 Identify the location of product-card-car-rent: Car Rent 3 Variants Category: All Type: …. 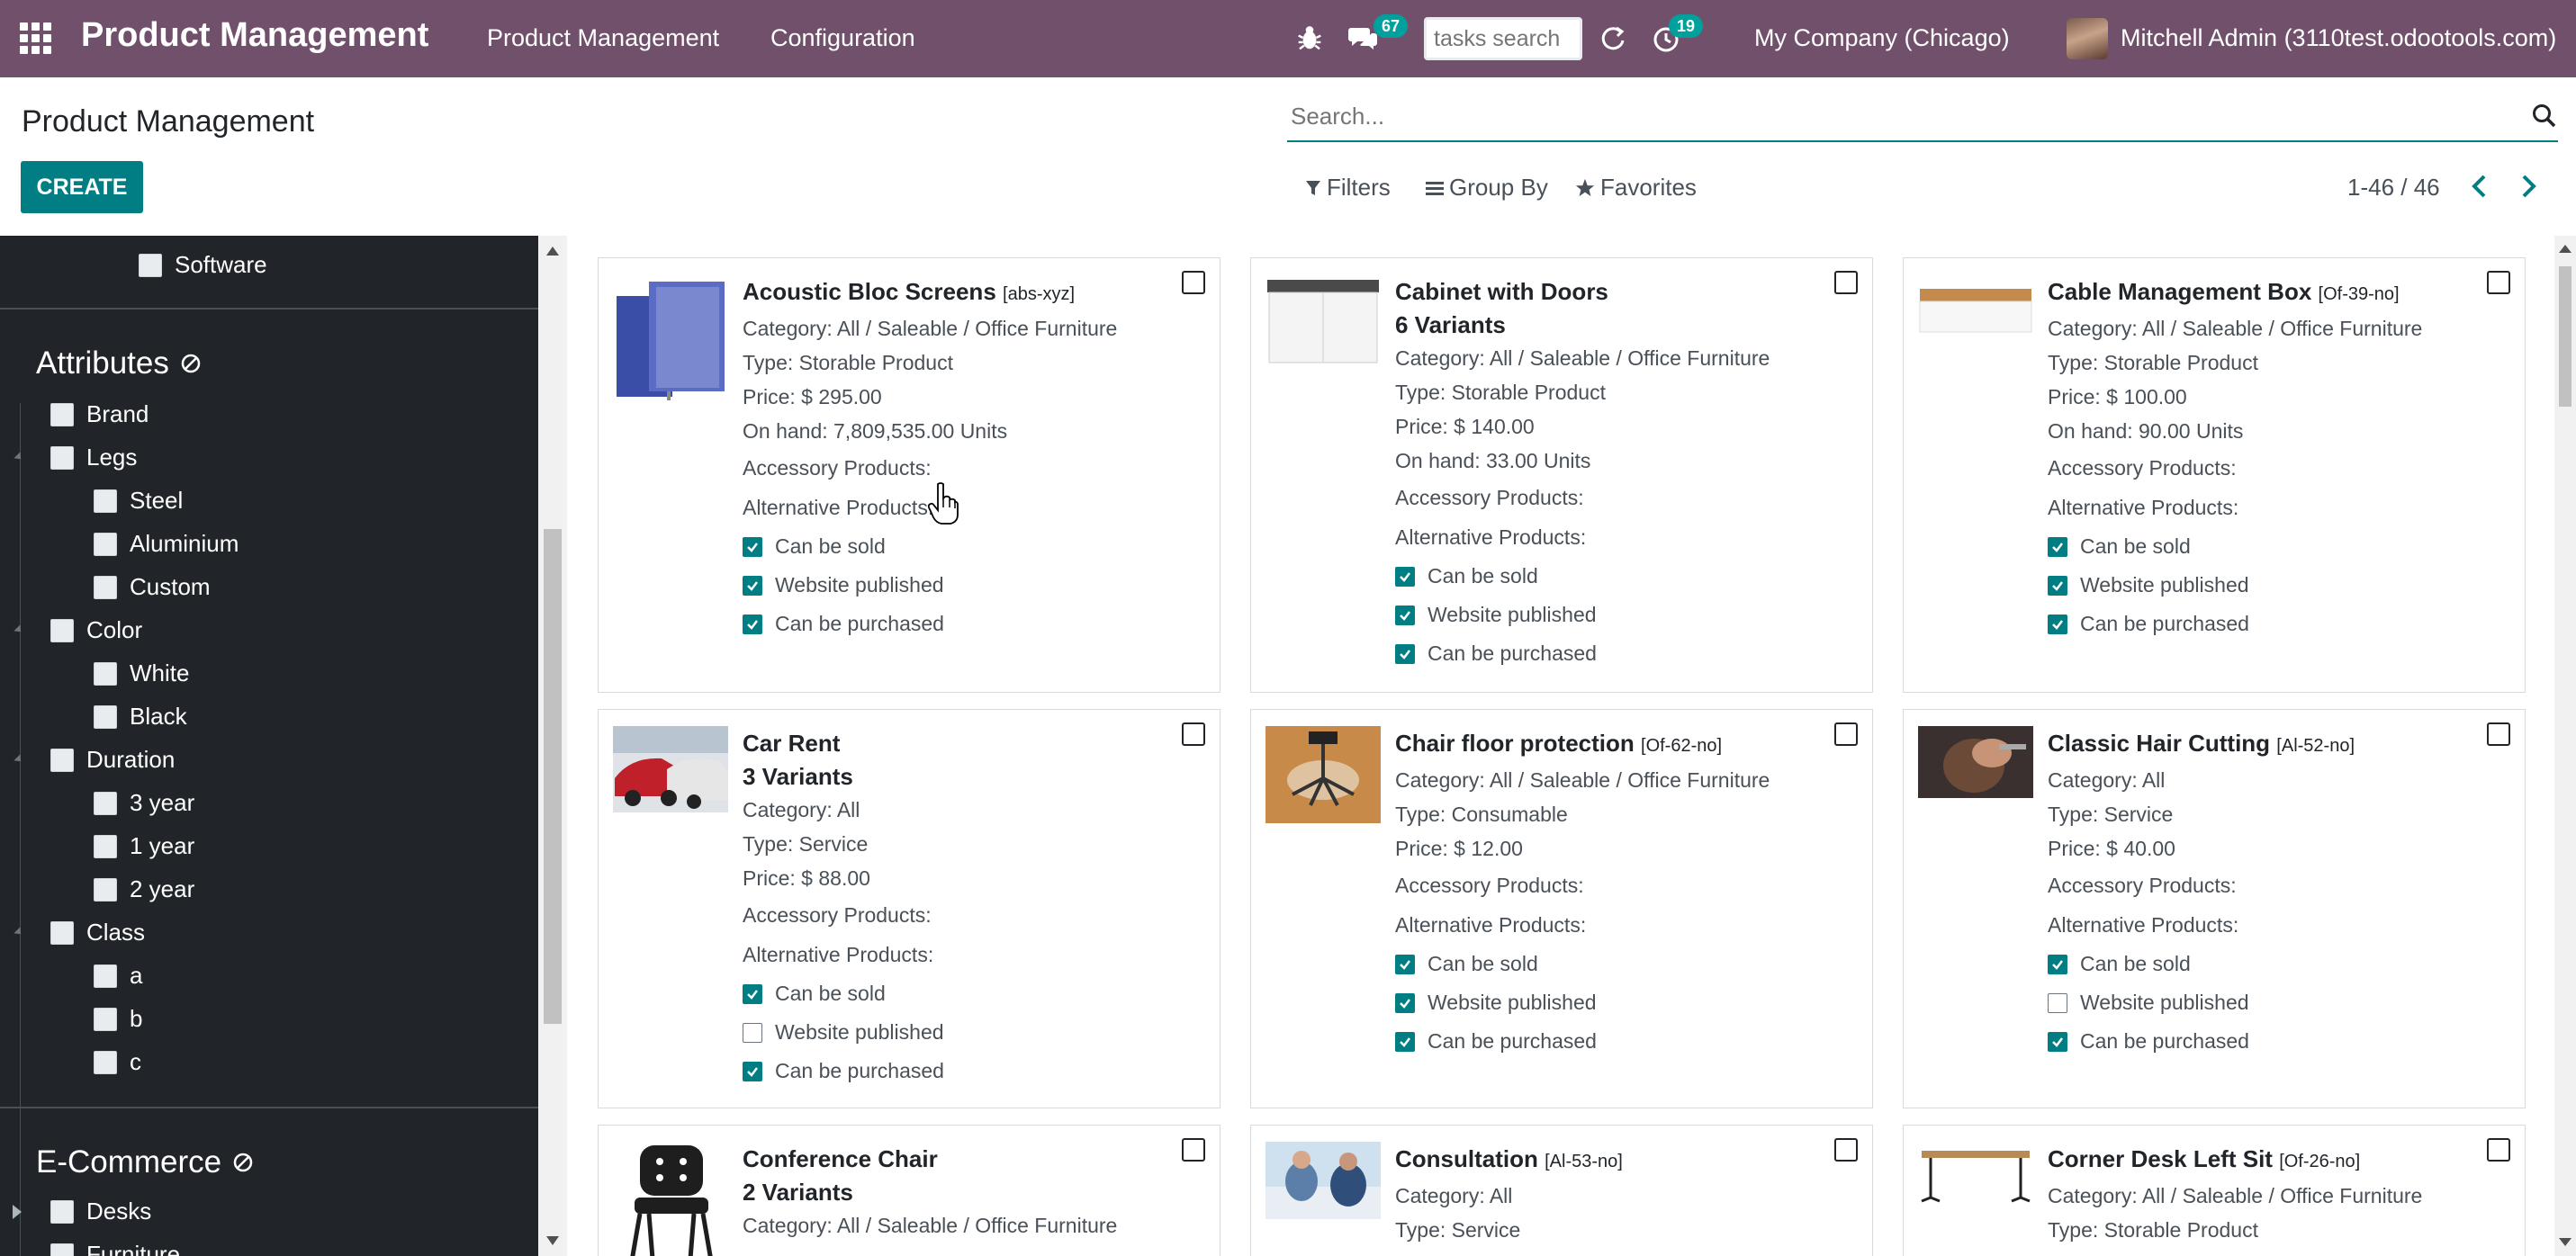
(909, 909).